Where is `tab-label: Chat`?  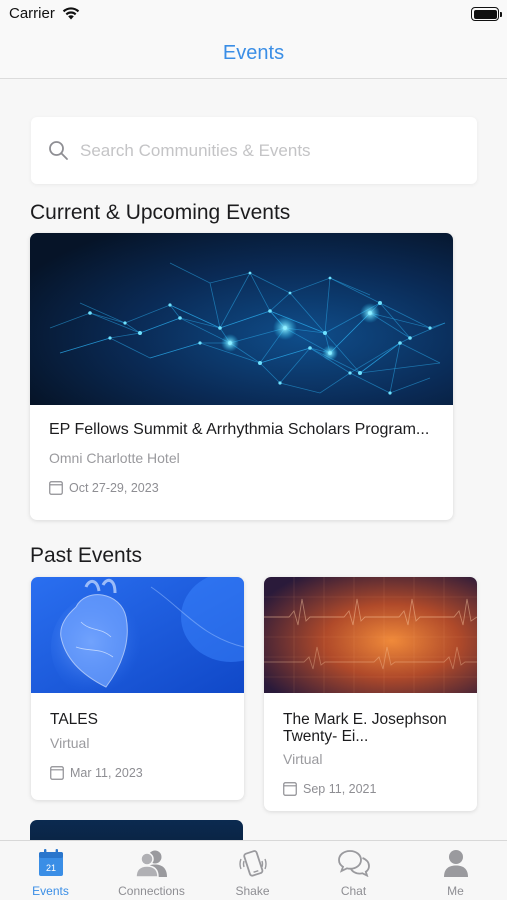 tab-label: Chat is located at coordinates (353, 891).